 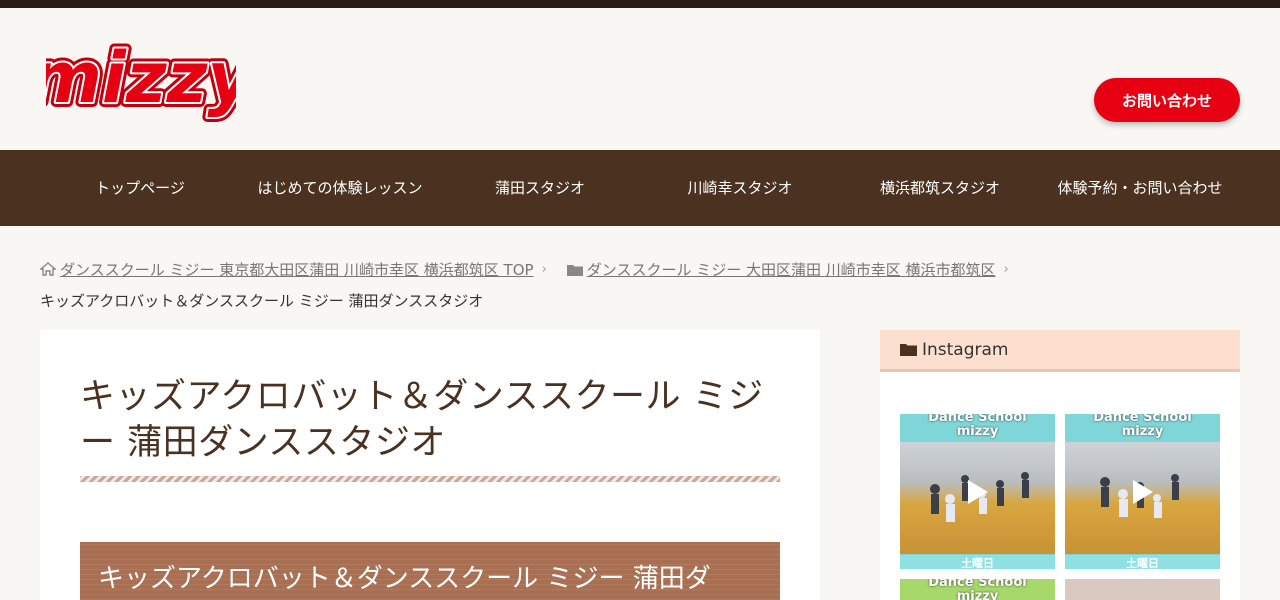 I want to click on contact-button: お問い合わせ, so click(x=1167, y=100).